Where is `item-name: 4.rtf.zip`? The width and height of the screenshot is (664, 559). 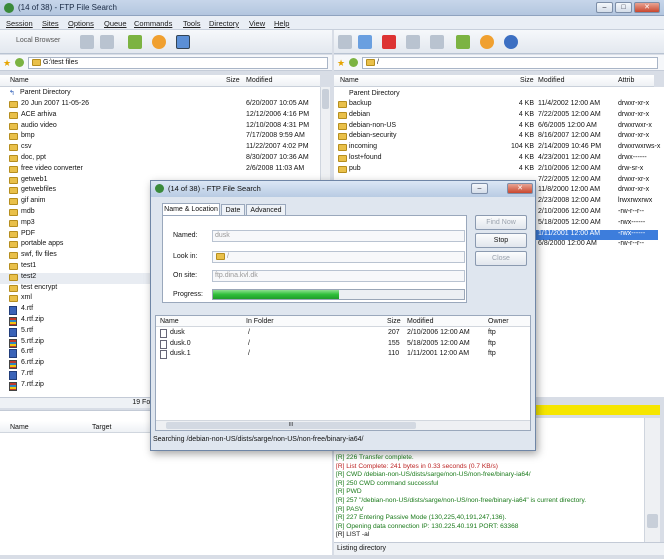
item-name: 4.rtf.zip is located at coordinates (32, 319).